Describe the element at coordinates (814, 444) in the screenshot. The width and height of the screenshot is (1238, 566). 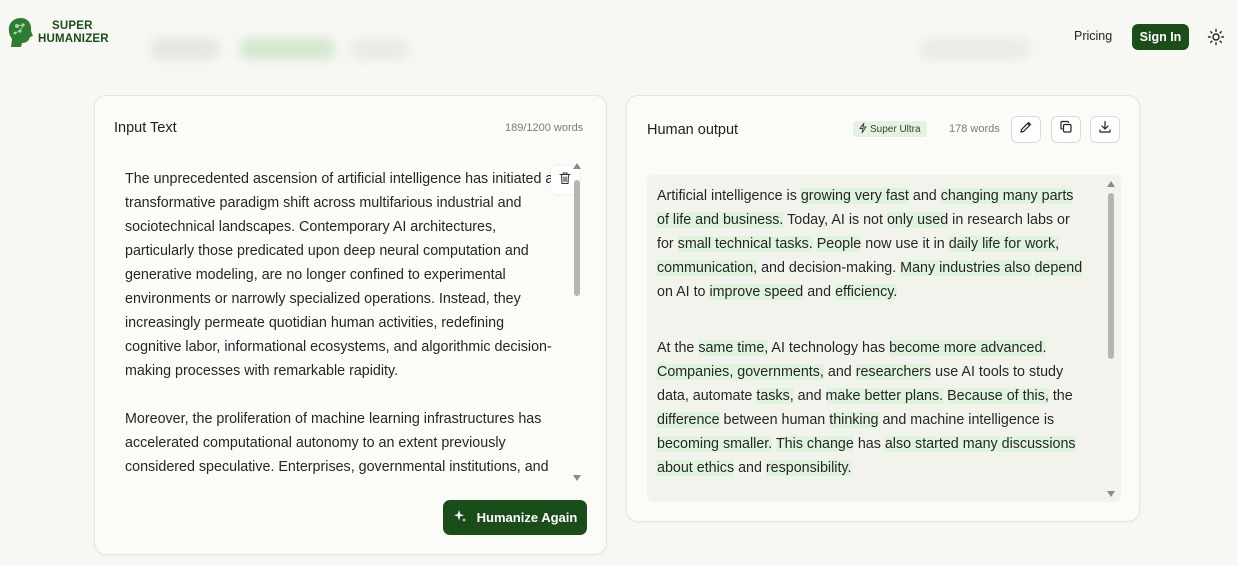
I see `changed-phrase: This change` at that location.